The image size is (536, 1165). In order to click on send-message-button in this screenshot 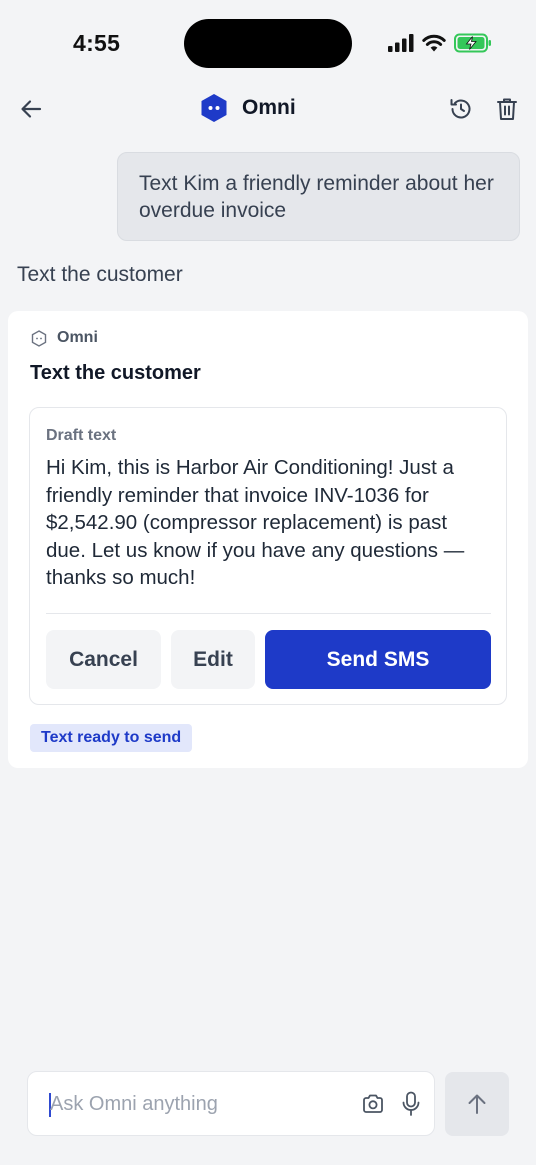, I will do `click(477, 1104)`.